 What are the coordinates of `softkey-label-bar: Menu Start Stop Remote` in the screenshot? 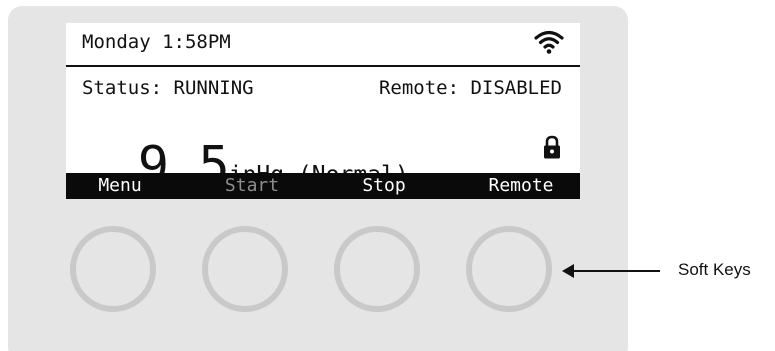 It's located at (323, 186).